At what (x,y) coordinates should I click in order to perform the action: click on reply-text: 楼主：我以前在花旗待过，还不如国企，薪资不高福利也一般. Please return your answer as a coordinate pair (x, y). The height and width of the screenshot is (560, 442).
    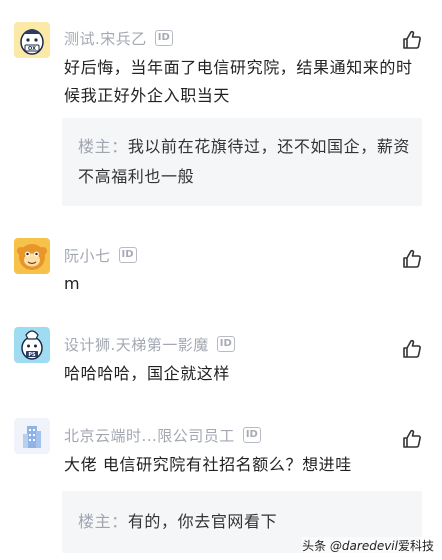
    Looking at the image, I should click on (244, 162).